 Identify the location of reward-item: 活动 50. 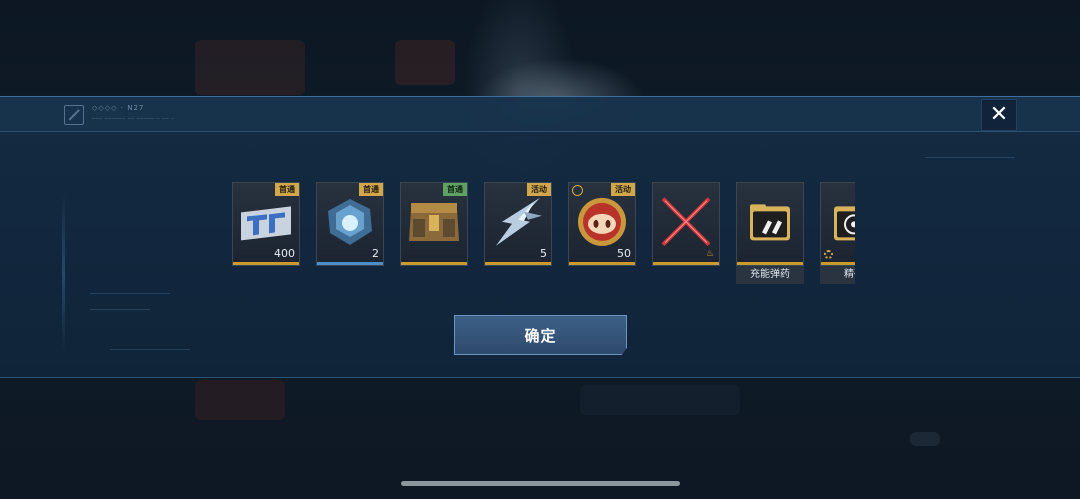
(602, 224).